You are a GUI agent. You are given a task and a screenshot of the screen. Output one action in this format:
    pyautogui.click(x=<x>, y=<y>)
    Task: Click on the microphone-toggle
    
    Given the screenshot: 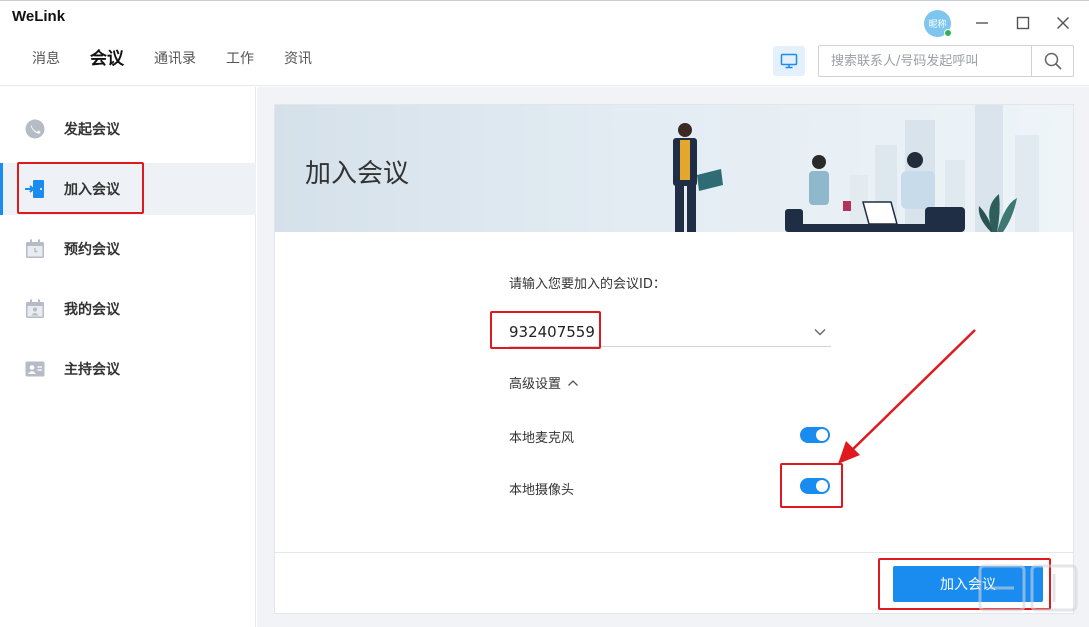 What is the action you would take?
    pyautogui.click(x=815, y=435)
    